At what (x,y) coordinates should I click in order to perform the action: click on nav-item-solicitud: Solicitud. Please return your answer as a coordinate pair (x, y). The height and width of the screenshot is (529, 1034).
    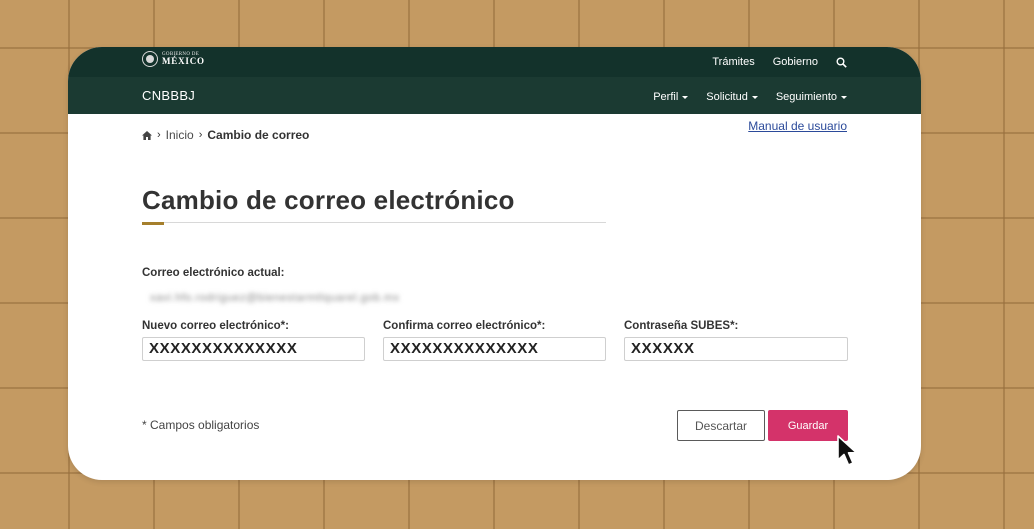
    Looking at the image, I should click on (732, 97).